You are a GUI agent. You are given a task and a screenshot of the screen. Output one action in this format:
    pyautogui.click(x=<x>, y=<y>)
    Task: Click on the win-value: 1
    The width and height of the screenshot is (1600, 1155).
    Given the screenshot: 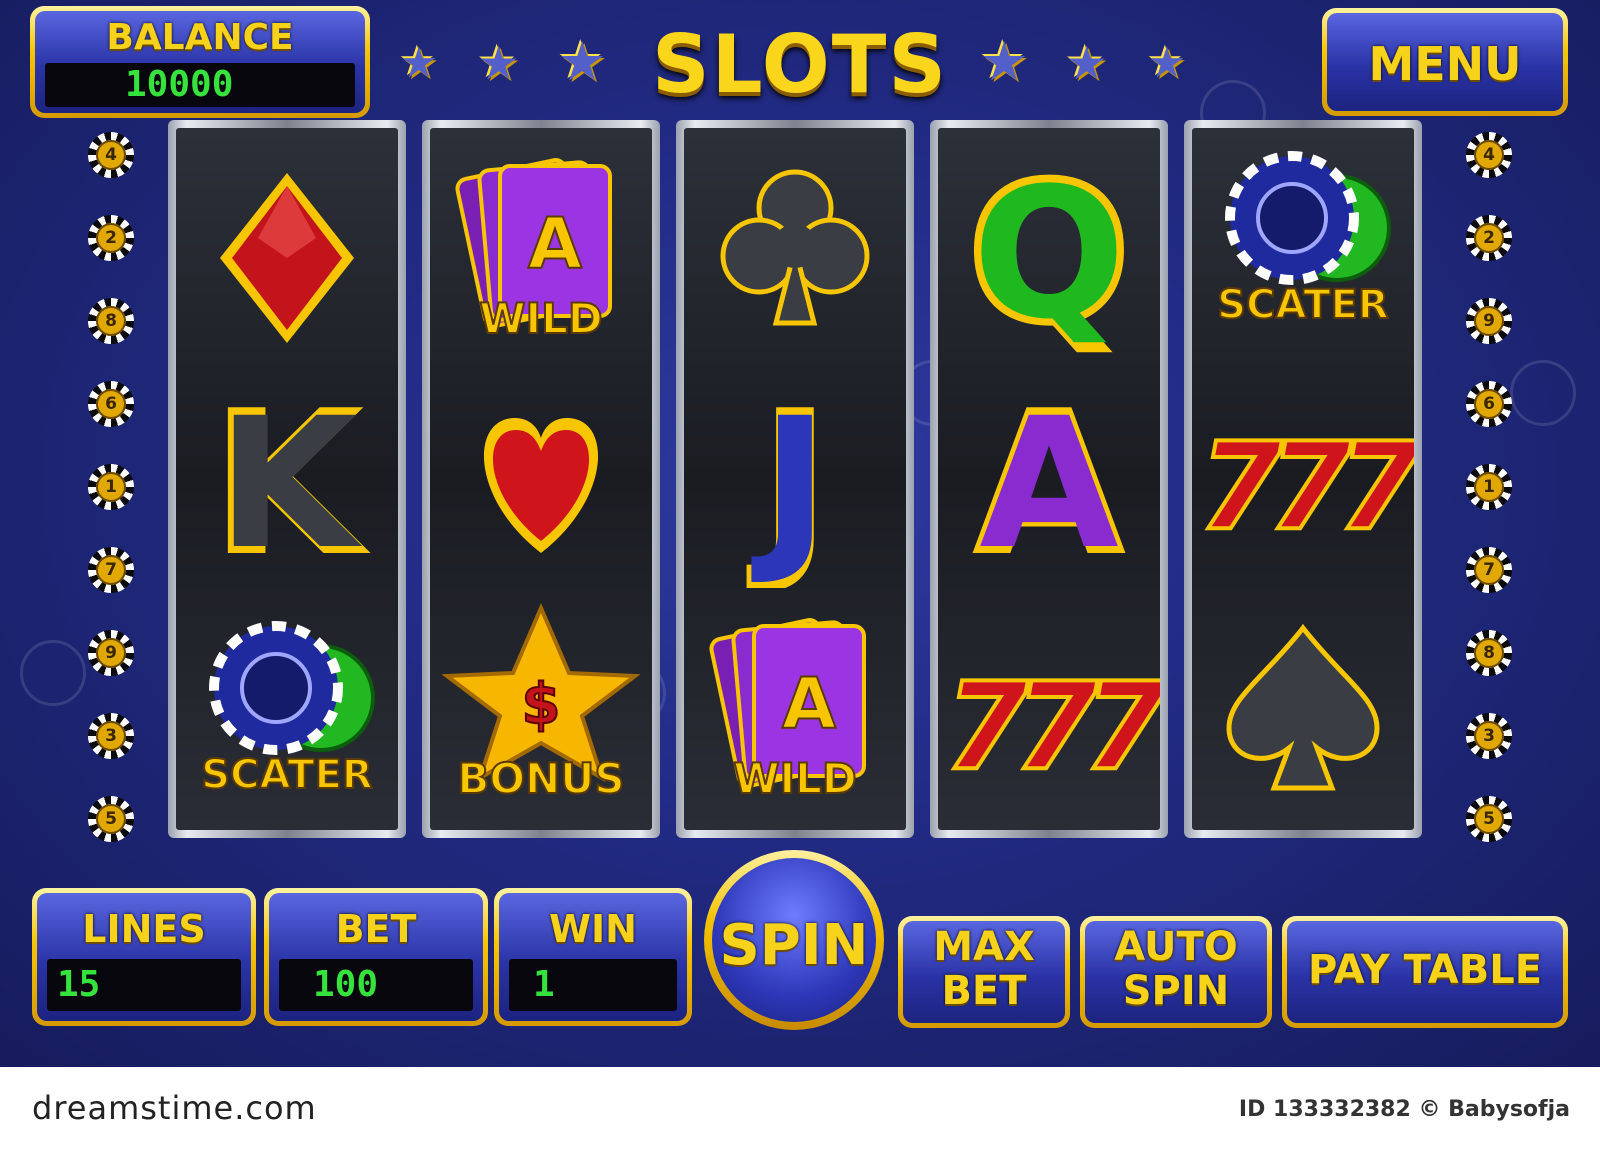 What is the action you would take?
    pyautogui.click(x=593, y=985)
    